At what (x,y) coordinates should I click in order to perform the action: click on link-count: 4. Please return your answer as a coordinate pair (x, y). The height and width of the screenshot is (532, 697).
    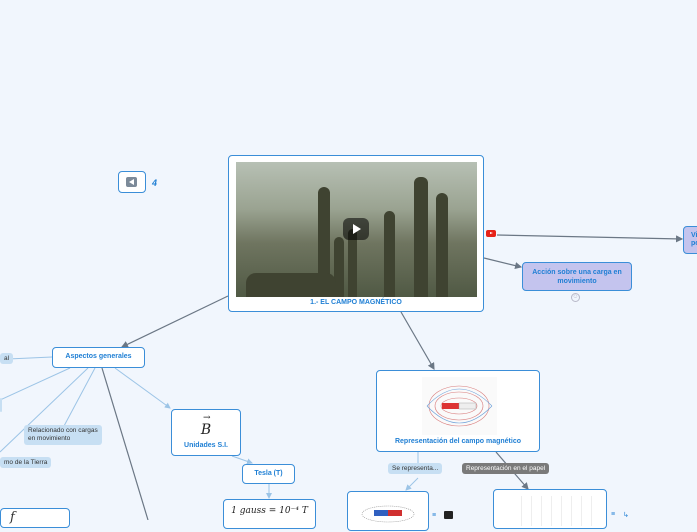
    Looking at the image, I should click on (155, 183).